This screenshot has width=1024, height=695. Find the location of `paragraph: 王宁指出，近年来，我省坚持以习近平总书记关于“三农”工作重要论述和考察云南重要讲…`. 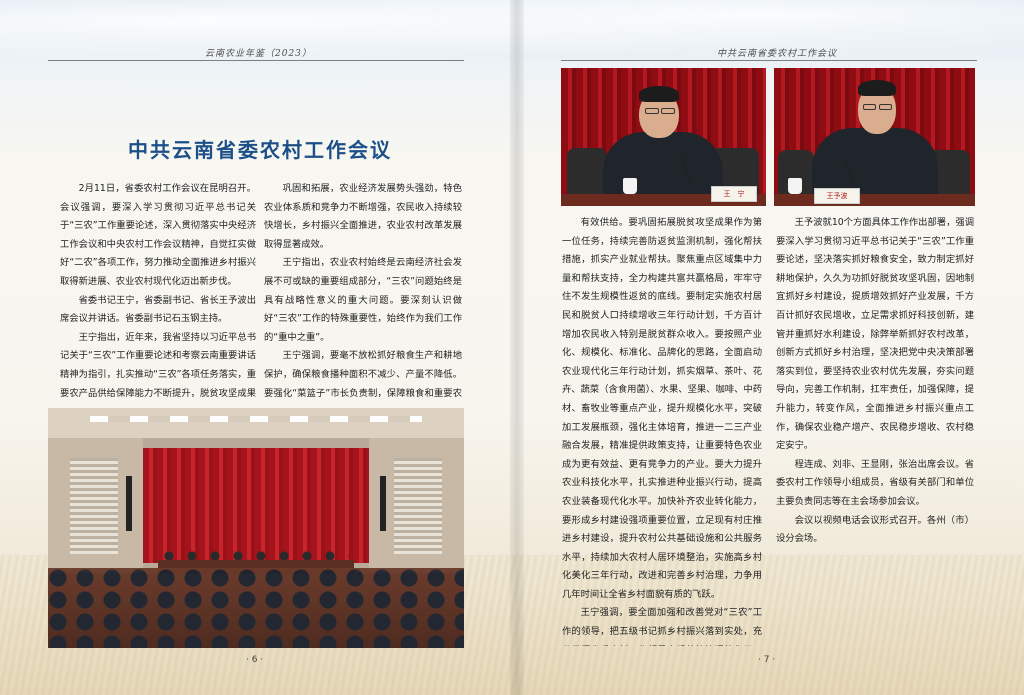

paragraph: 王宁指出，近年来，我省坚持以习近平总书记关于“三农”工作重要论述和考察云南重要讲… is located at coordinates (158, 365).